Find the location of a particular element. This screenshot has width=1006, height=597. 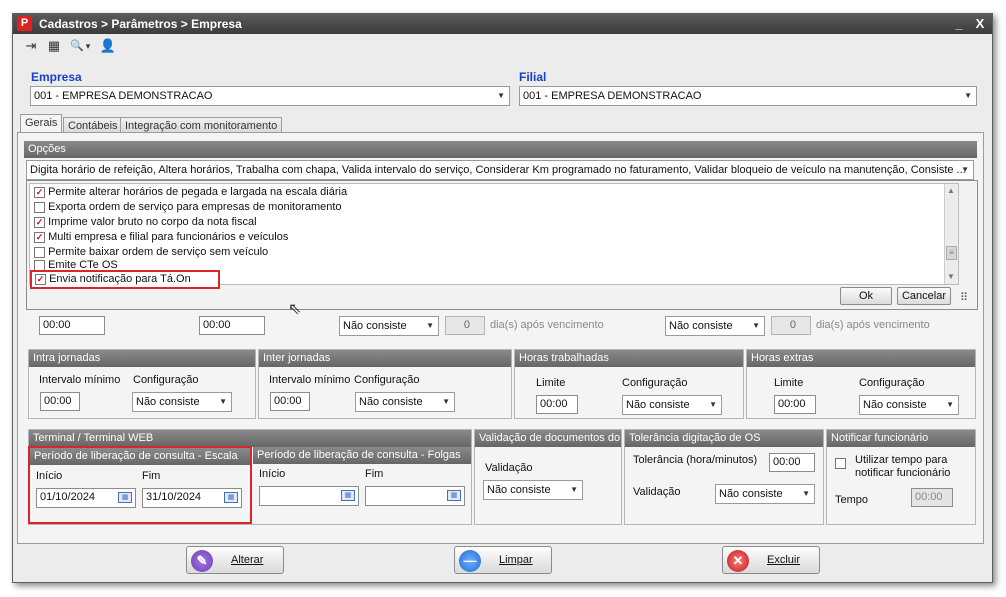

hidden-days-label-1: dia(s) após vencimento is located at coordinates (547, 325).